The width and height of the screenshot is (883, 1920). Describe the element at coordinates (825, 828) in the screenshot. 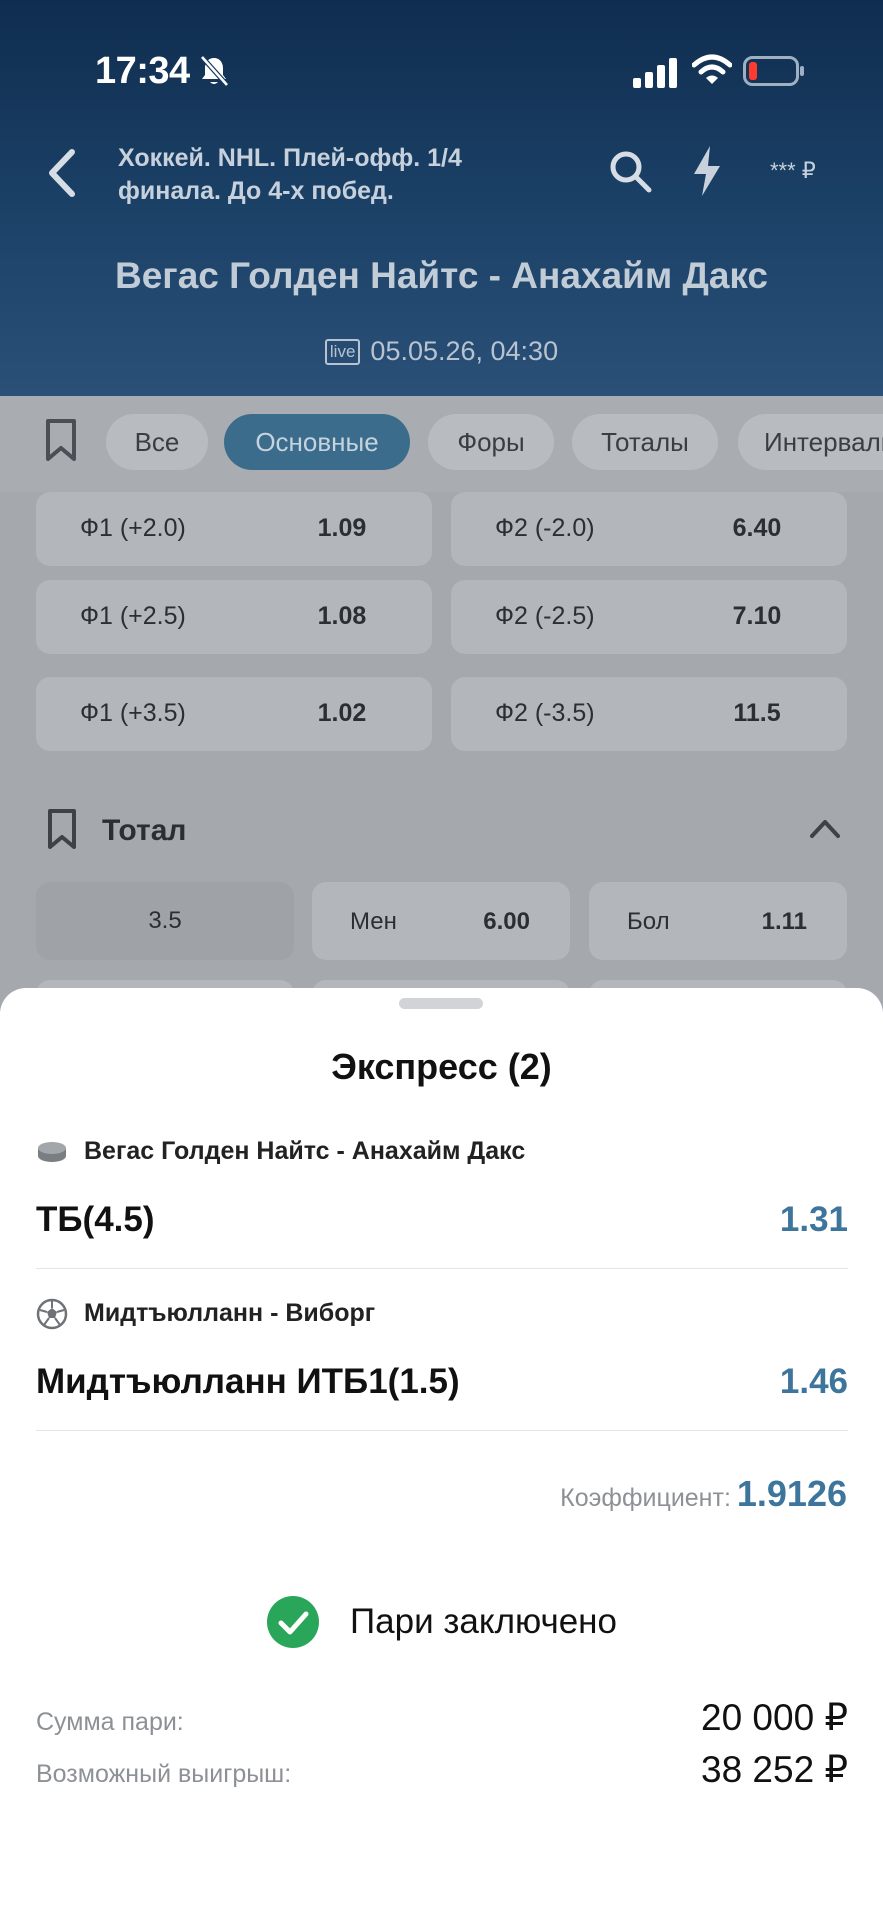

I see `chevron-up-icon` at that location.